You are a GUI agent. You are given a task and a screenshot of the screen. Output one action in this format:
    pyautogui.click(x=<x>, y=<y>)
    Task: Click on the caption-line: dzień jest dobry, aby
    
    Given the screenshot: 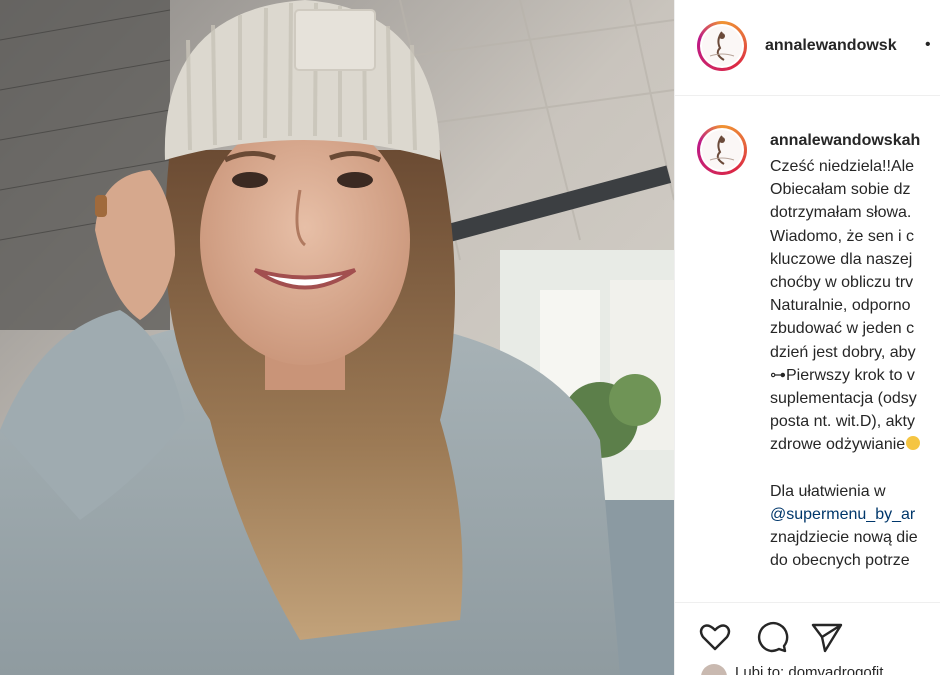 What is the action you would take?
    pyautogui.click(x=843, y=352)
    